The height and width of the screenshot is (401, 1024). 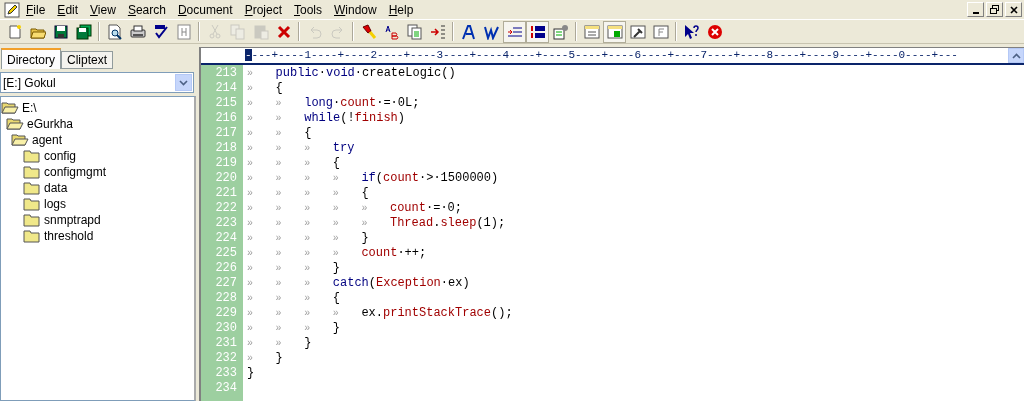 What do you see at coordinates (47, 140) in the screenshot?
I see `folder-label: agent` at bounding box center [47, 140].